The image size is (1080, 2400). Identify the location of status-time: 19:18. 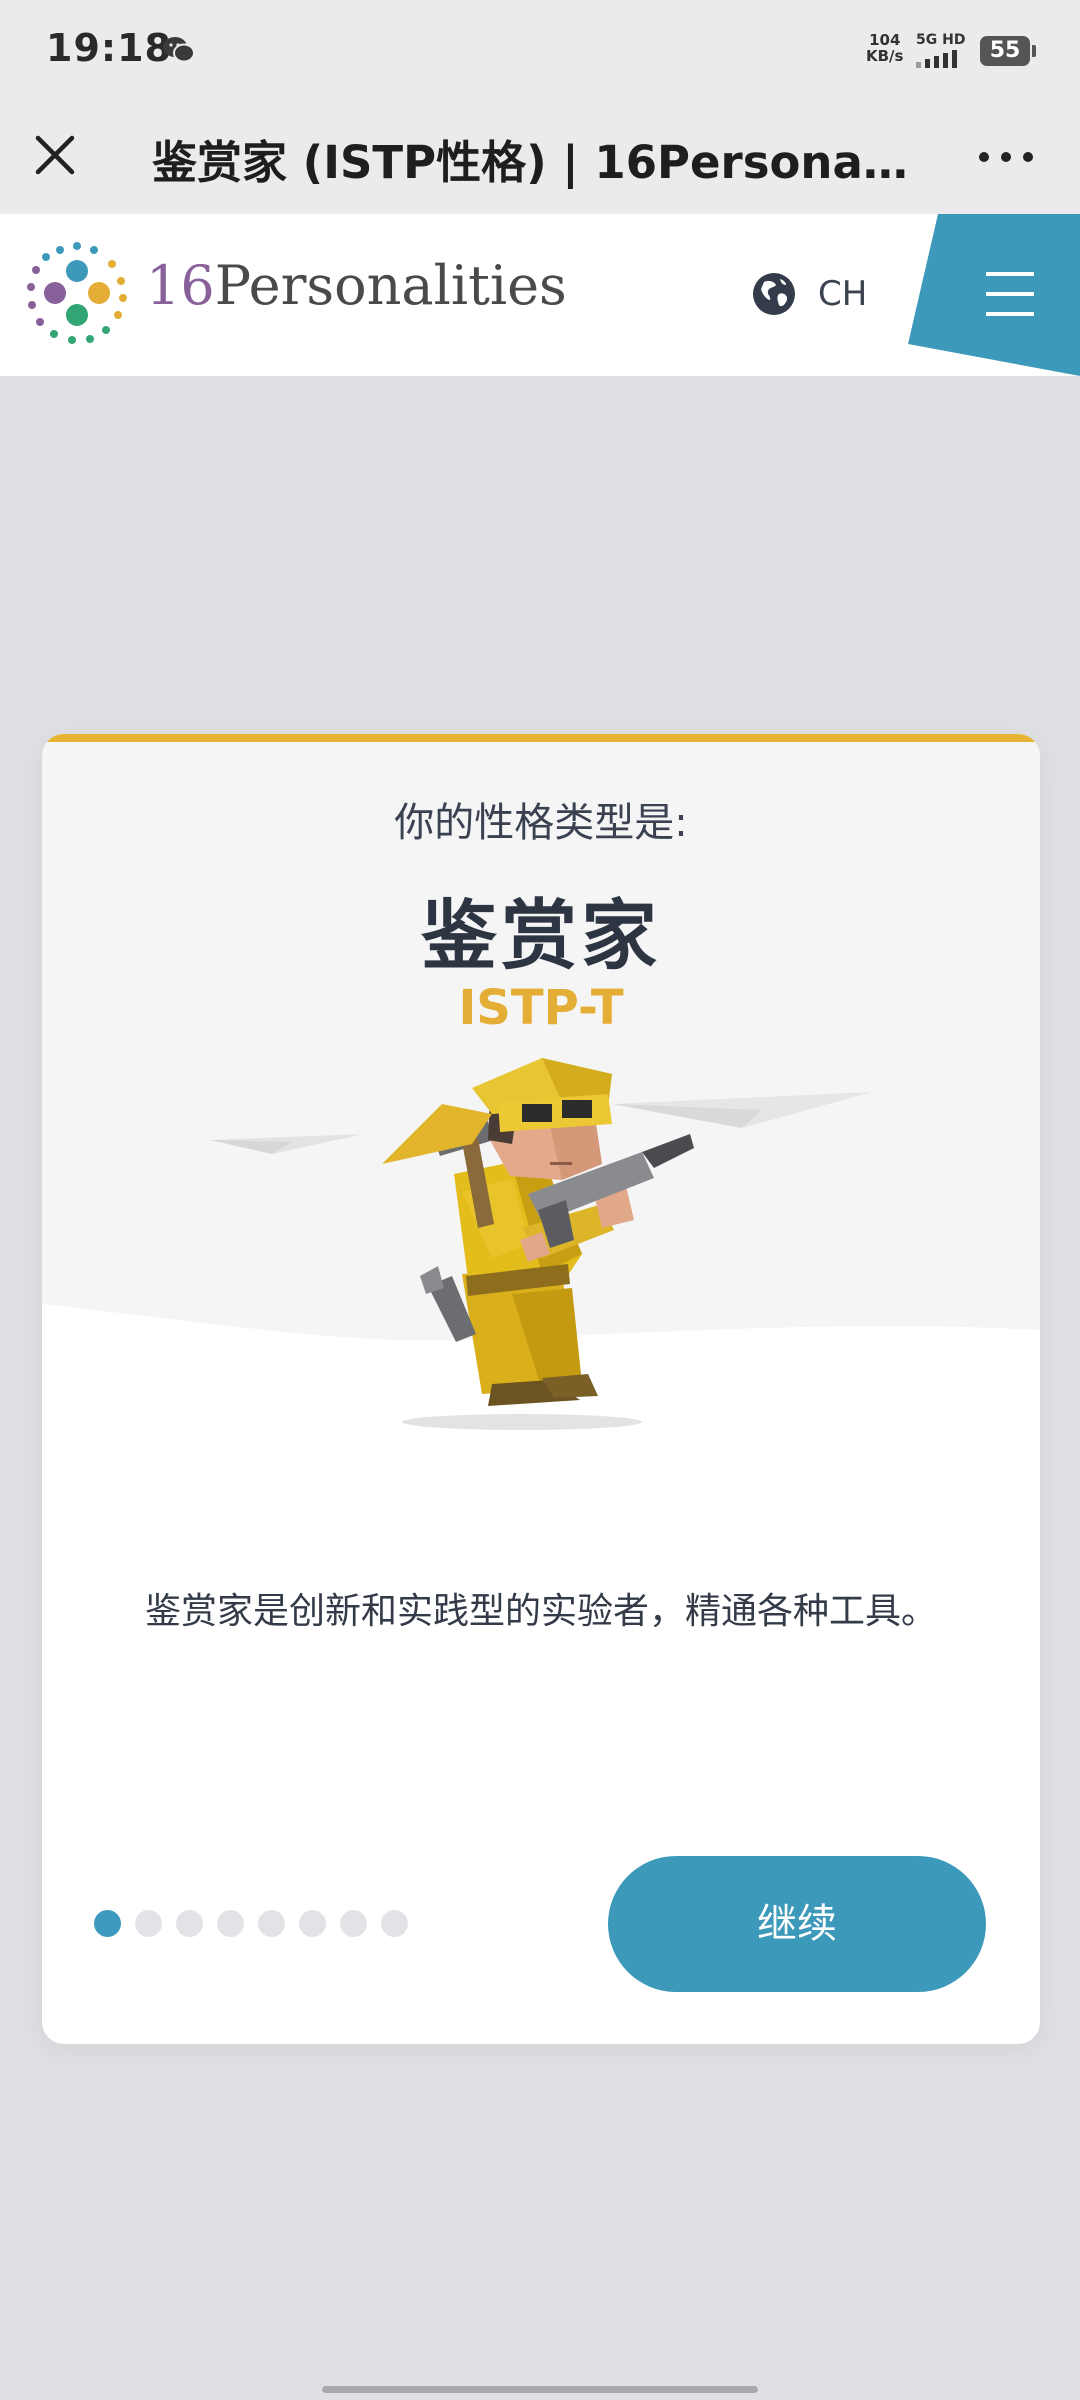
(109, 48).